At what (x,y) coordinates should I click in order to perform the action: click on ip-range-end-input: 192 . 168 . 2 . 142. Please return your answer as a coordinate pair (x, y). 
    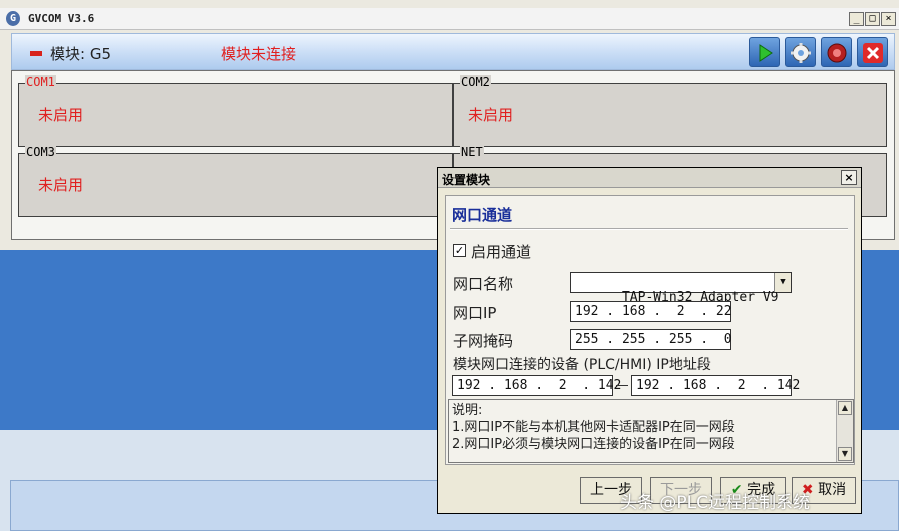
    Looking at the image, I should click on (715, 385).